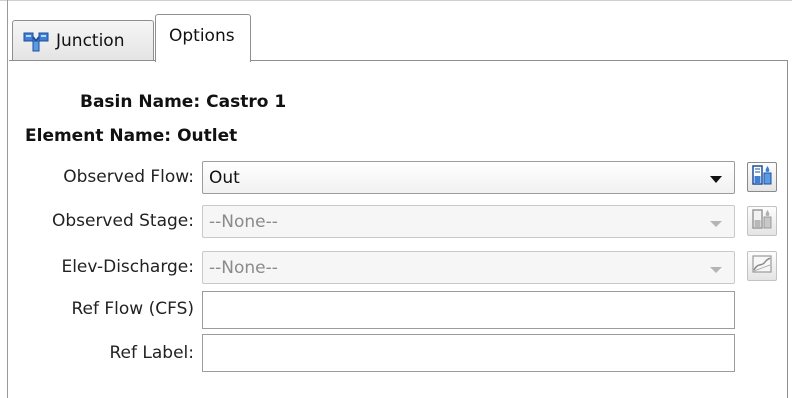 Image resolution: width=792 pixels, height=398 pixels. I want to click on observed-flow-label: Observed Flow:, so click(128, 177).